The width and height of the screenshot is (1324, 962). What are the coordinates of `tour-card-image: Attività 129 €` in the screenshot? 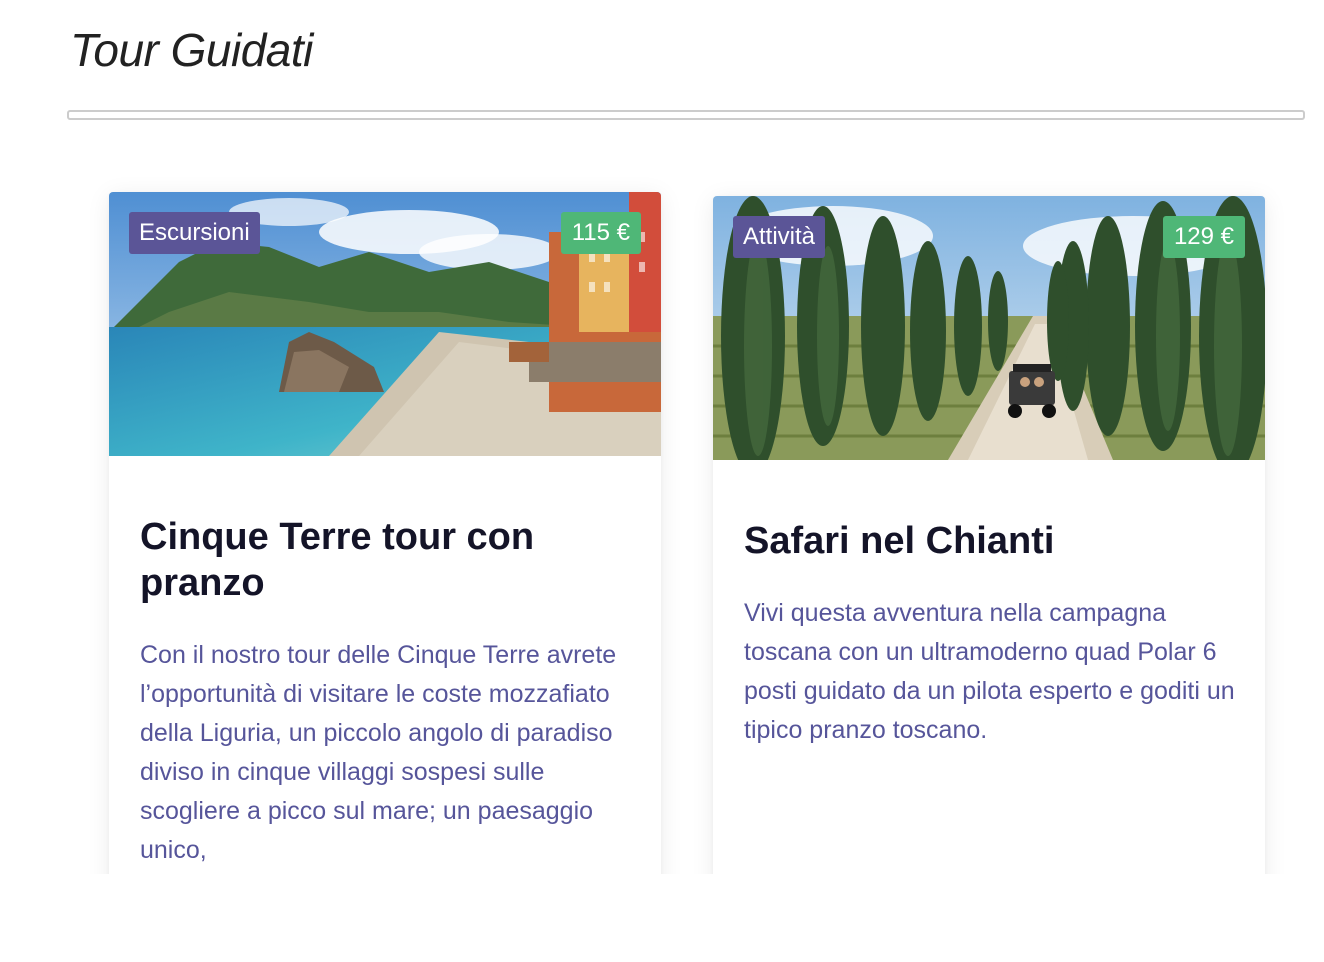 It's located at (989, 328).